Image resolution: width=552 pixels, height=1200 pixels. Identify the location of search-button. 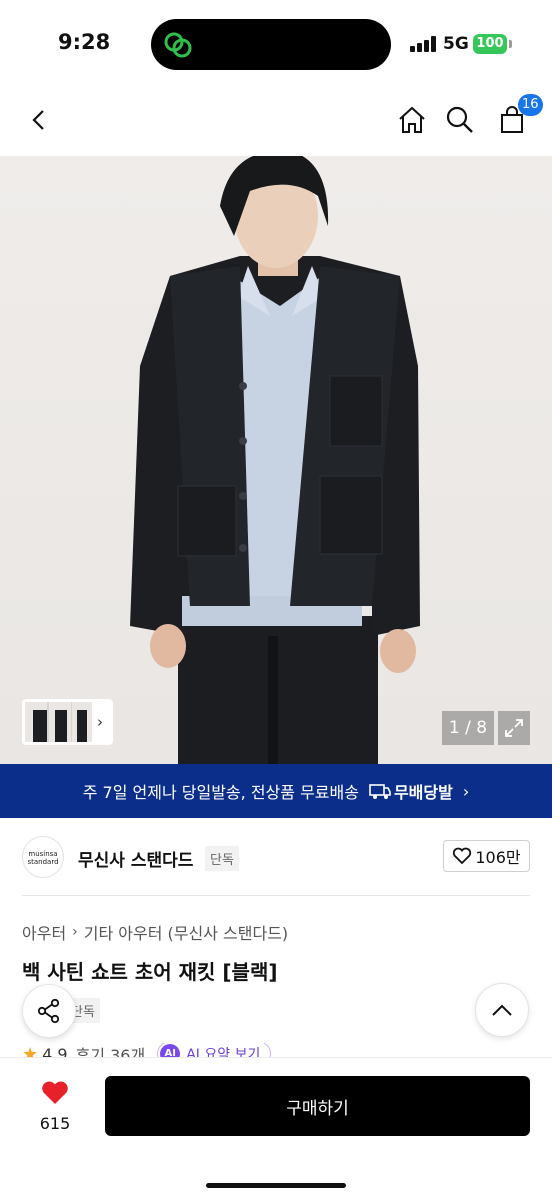
(460, 120).